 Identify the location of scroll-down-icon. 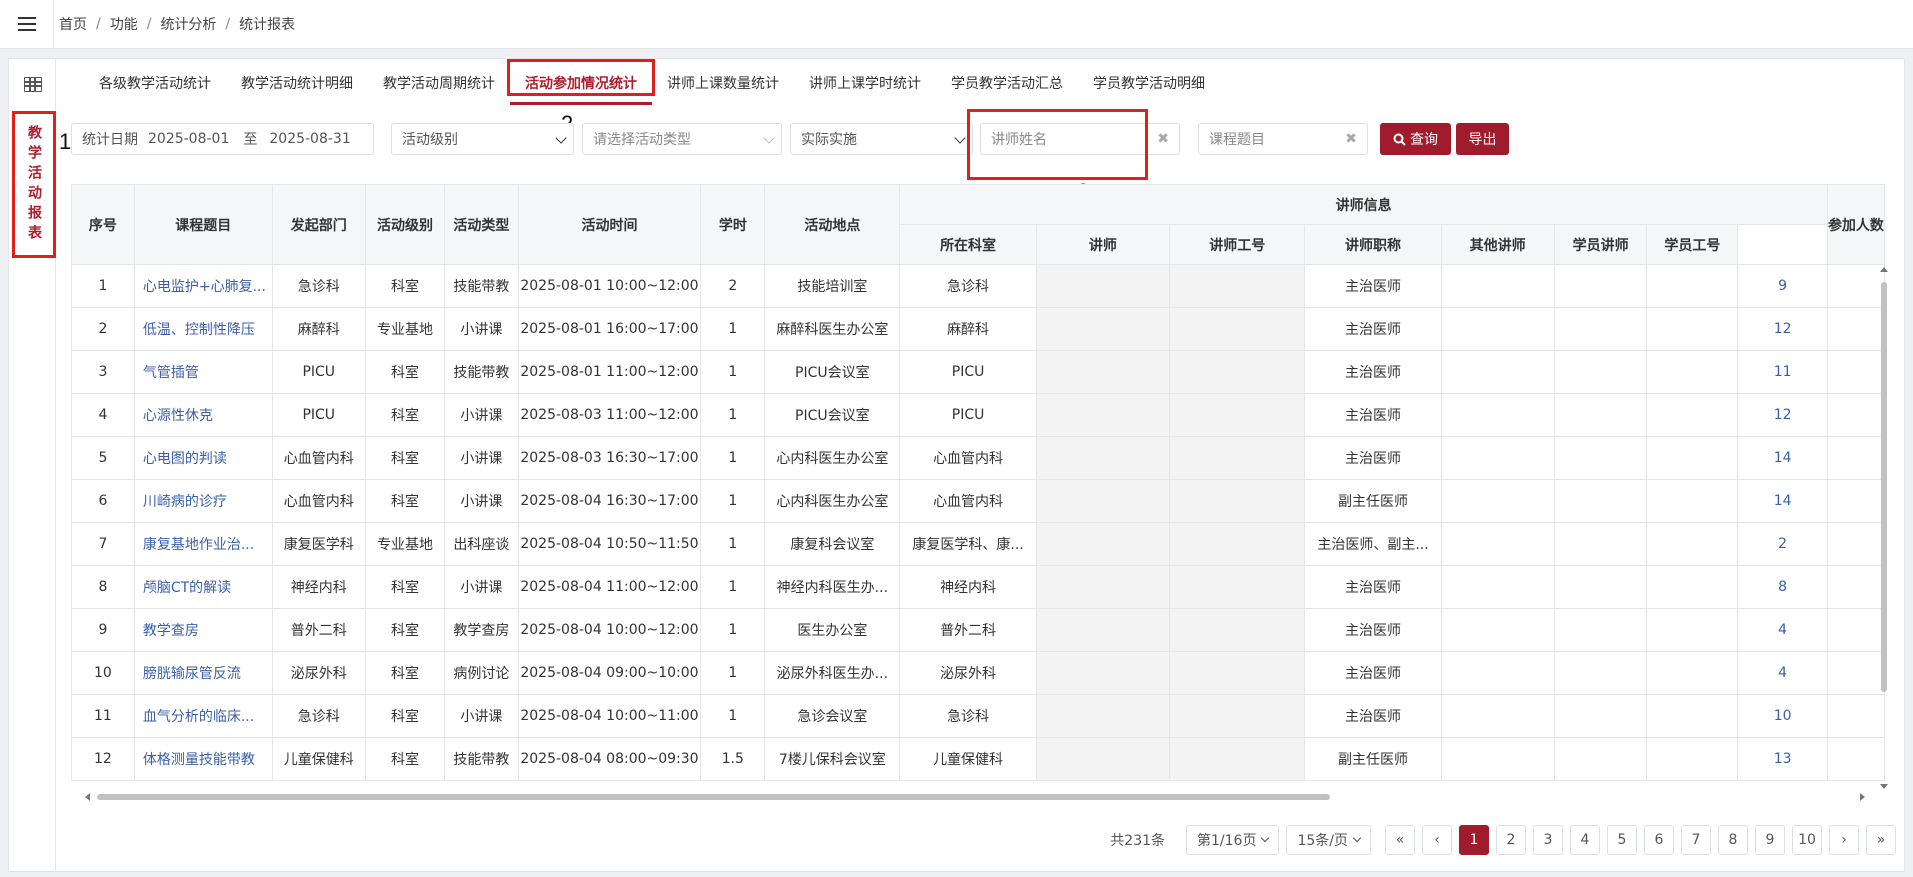
(1884, 786).